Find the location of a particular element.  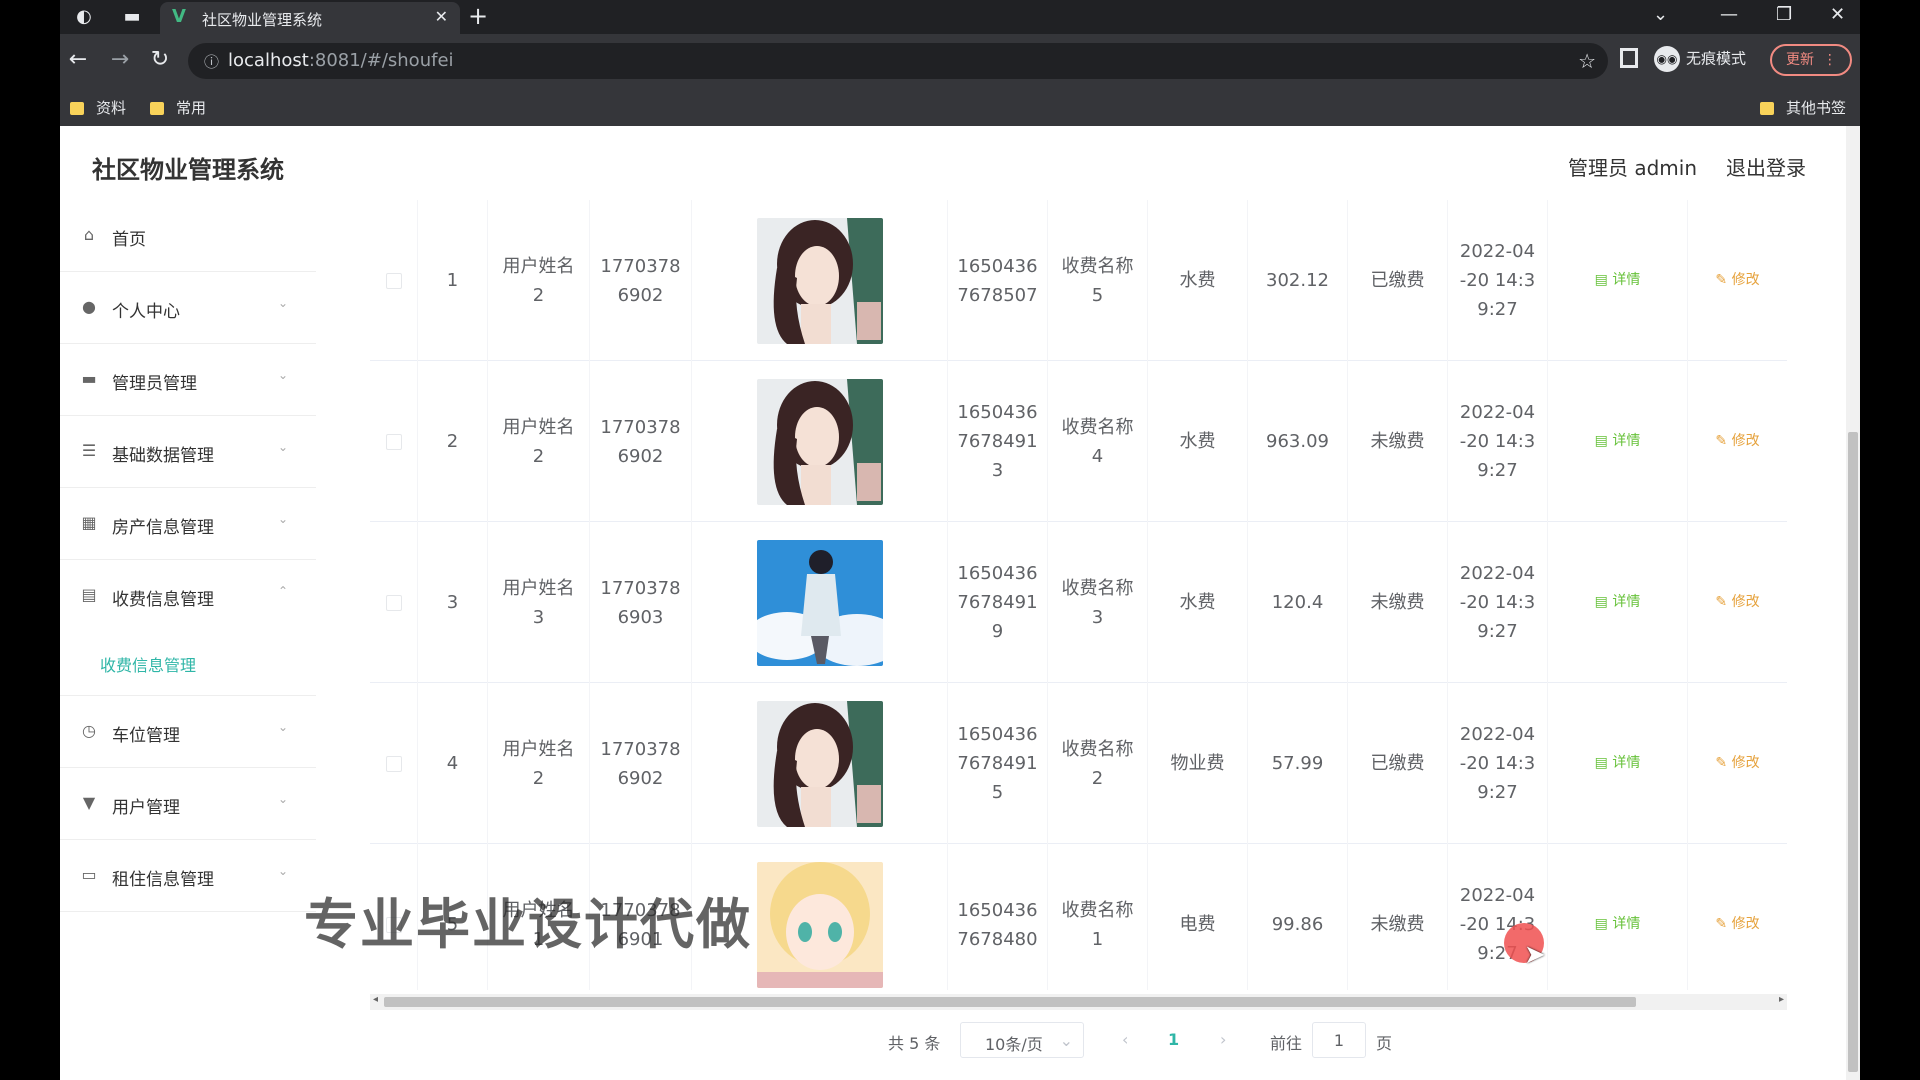

sidebar-item-label: 管理员管理 is located at coordinates (154, 384).